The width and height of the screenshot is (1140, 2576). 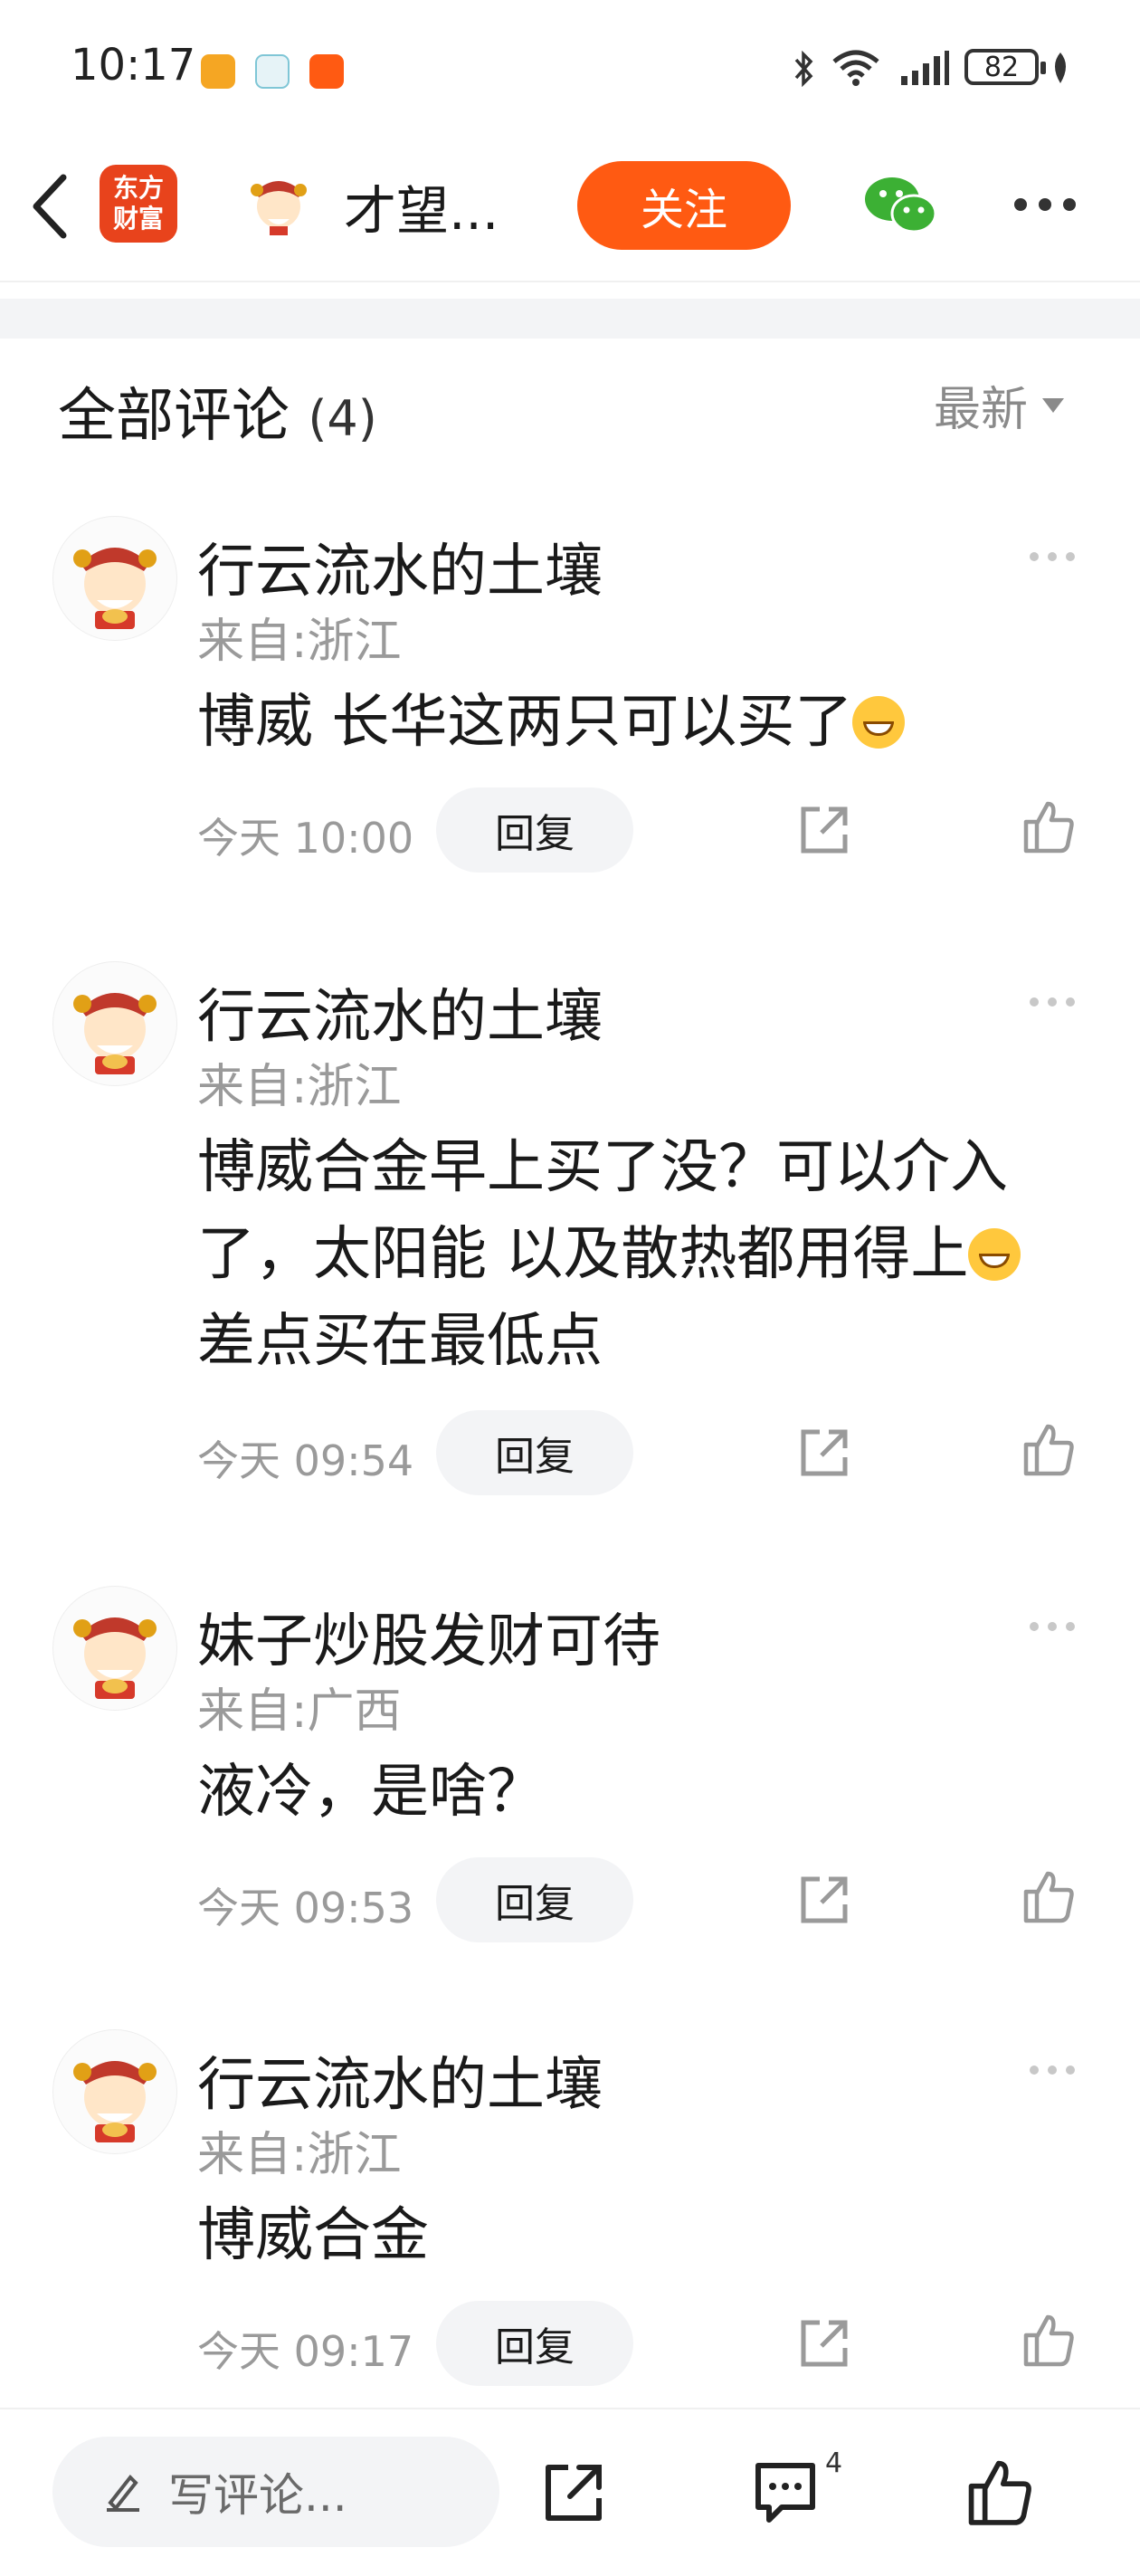 What do you see at coordinates (1005, 67) in the screenshot?
I see `battery-indicator: 82` at bounding box center [1005, 67].